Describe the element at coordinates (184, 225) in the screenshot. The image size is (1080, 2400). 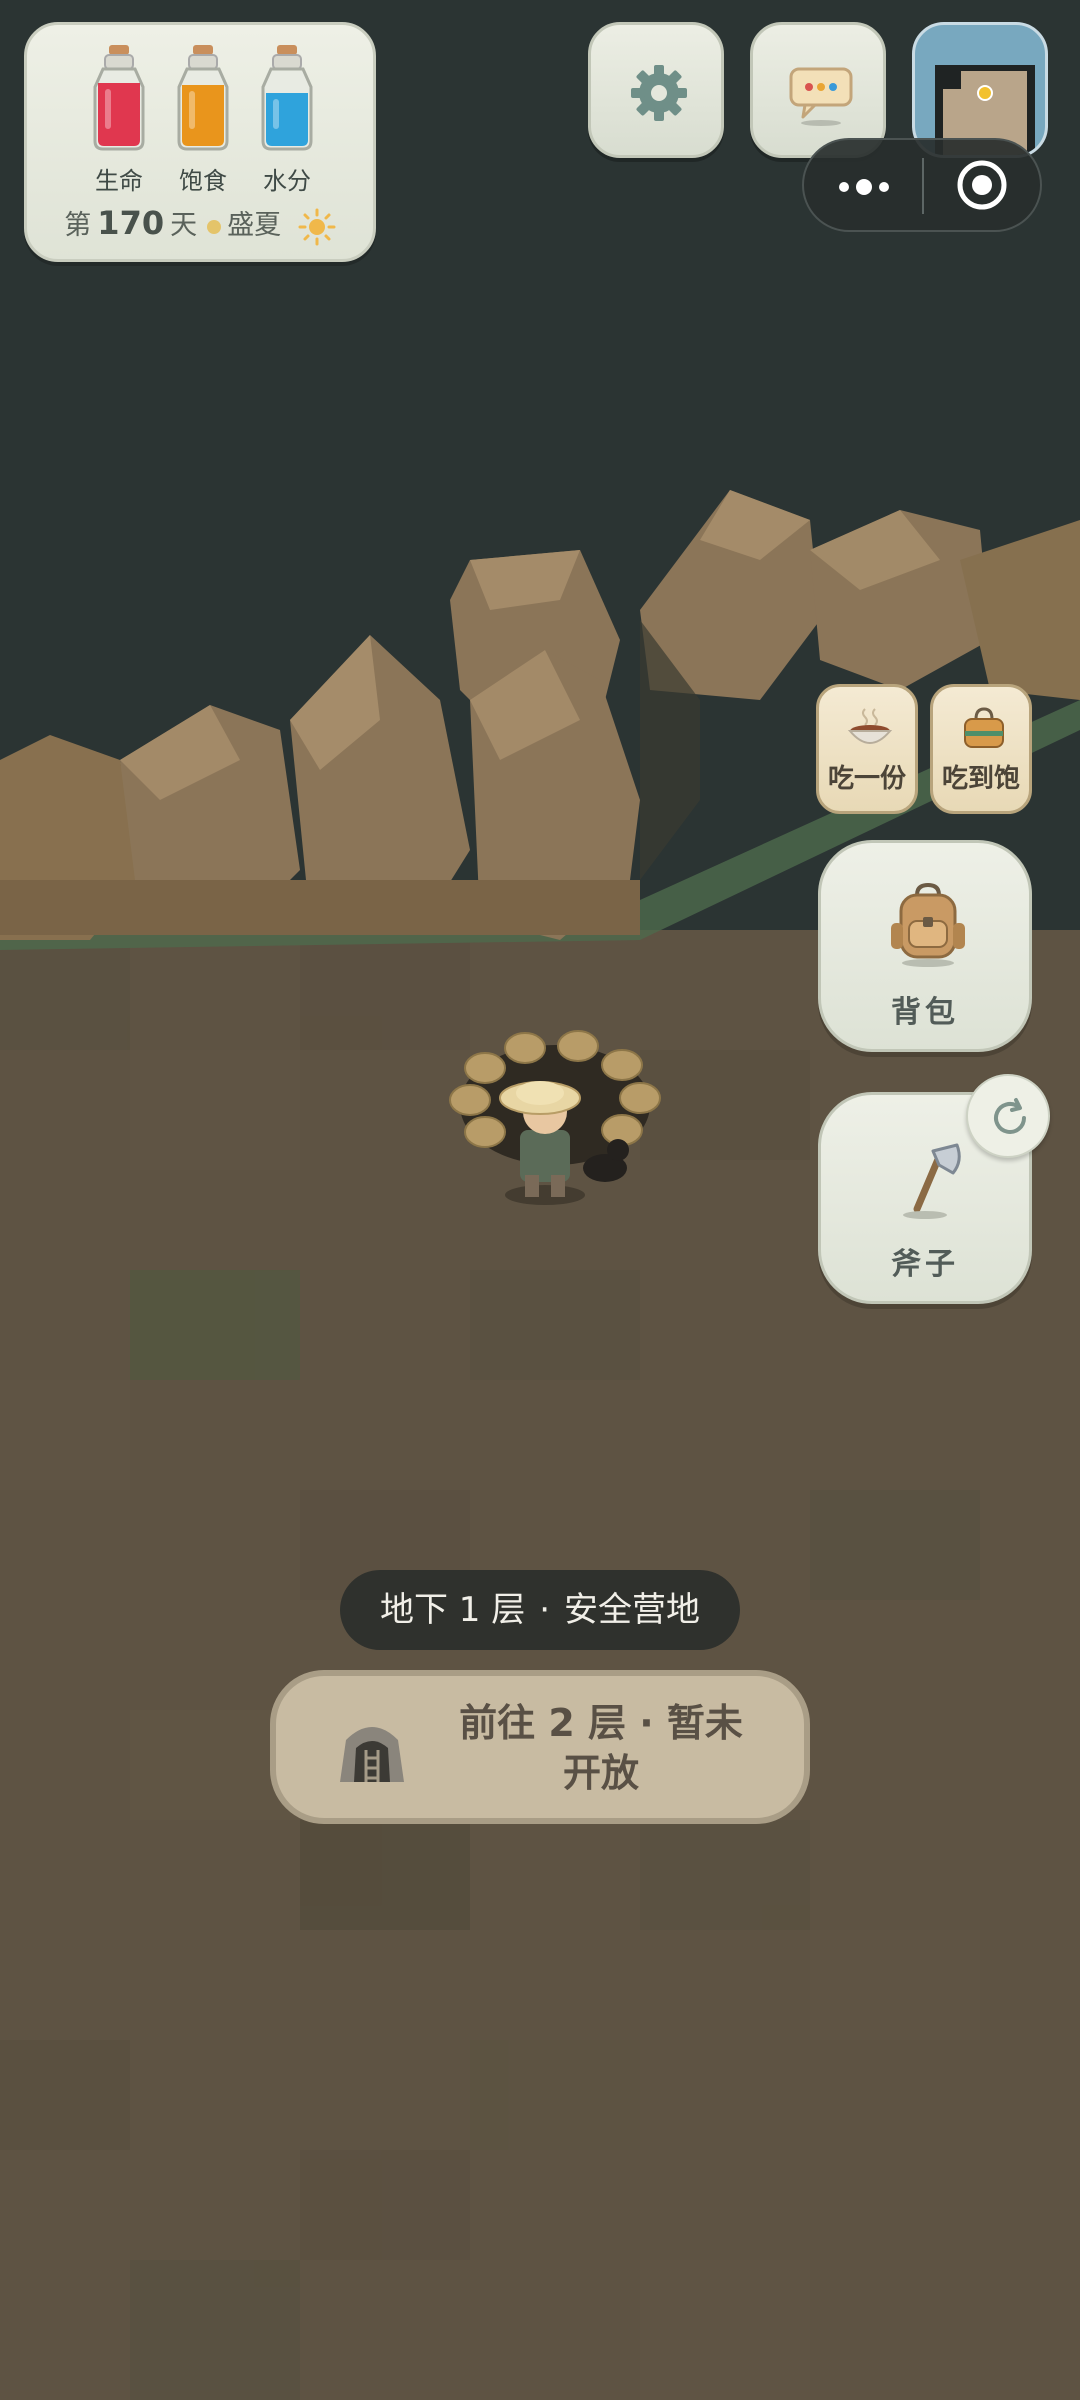
I see `day-suffix: 天` at that location.